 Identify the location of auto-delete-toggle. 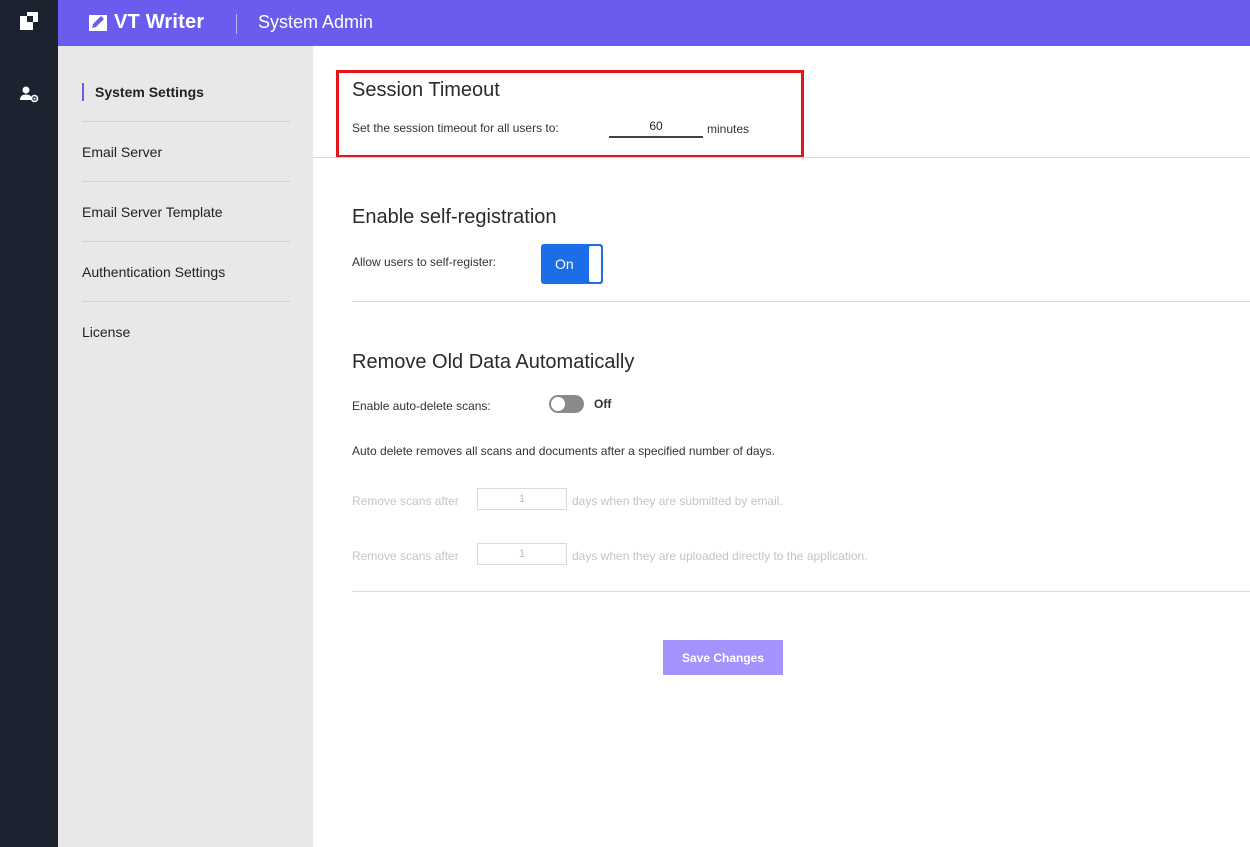
(566, 404).